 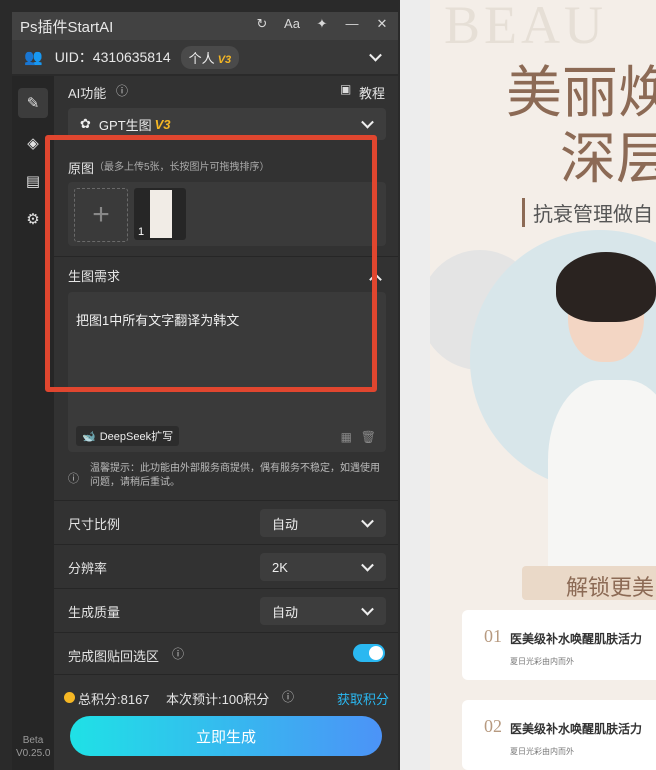 I want to click on edit-icon: ✎, so click(x=33, y=103).